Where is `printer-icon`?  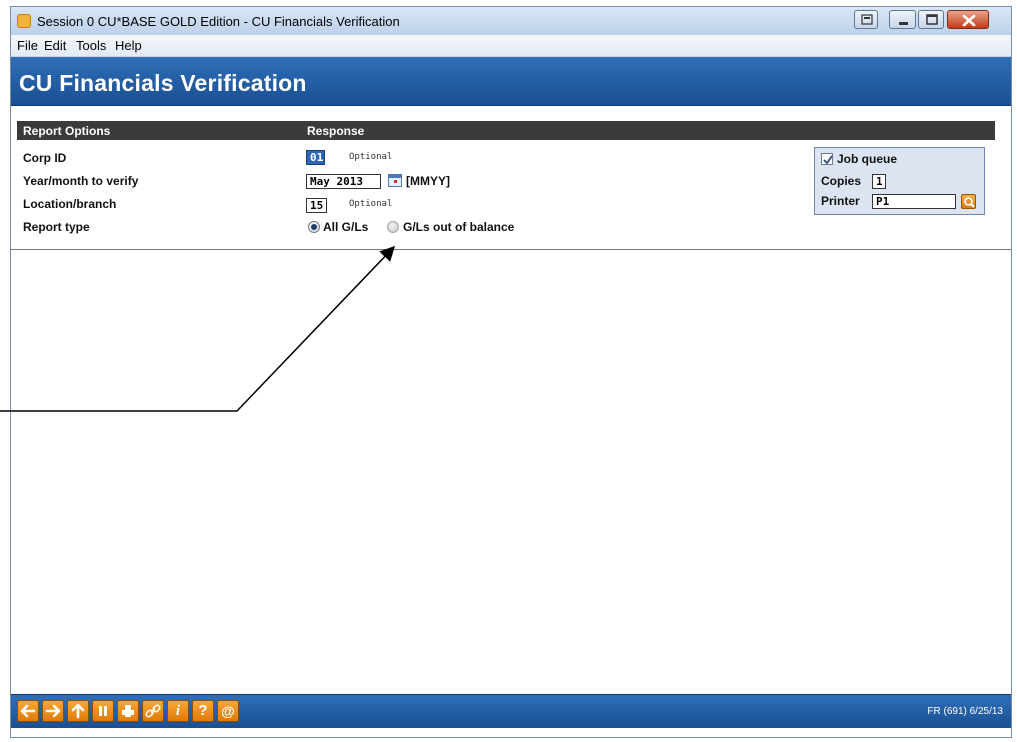 printer-icon is located at coordinates (128, 711).